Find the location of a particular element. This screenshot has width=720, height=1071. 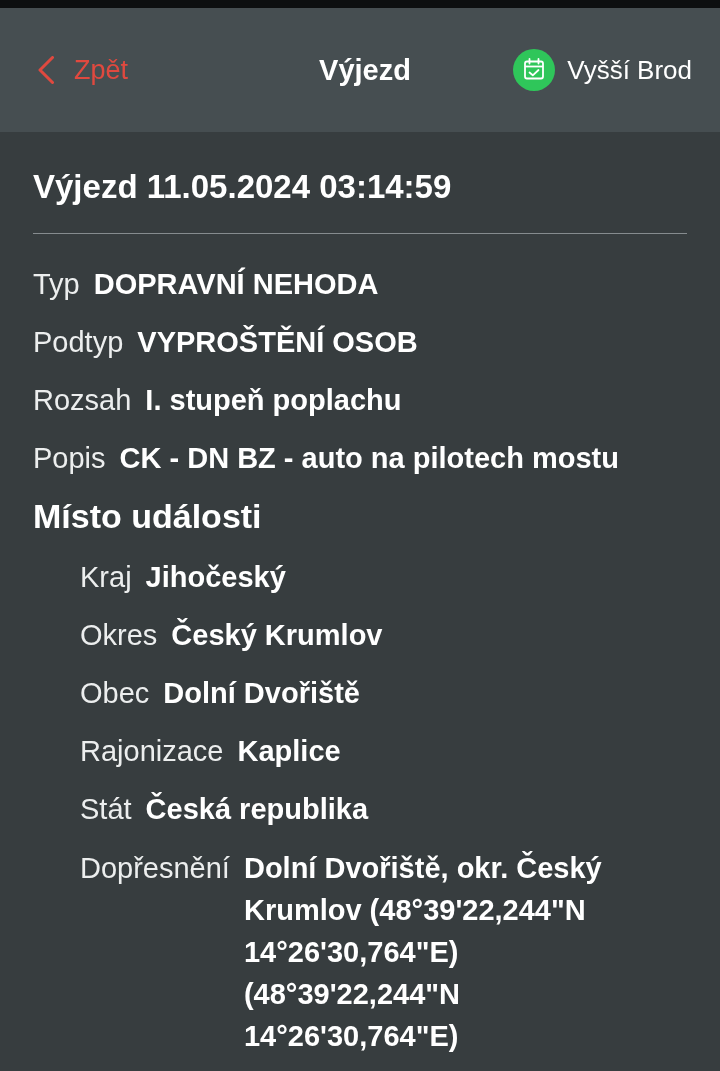

field-value: Český Krumlov is located at coordinates (277, 635).